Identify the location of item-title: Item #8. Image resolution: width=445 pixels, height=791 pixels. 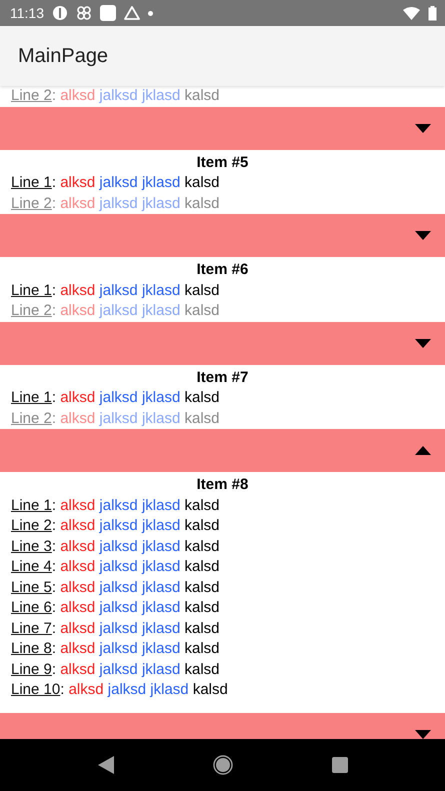
(223, 485).